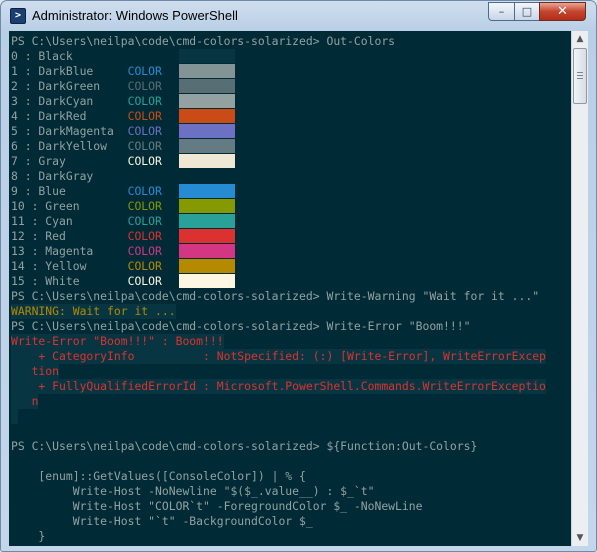  Describe the element at coordinates (86, 71) in the screenshot. I see `console-line: 1 : DarkBlue COLOR` at that location.